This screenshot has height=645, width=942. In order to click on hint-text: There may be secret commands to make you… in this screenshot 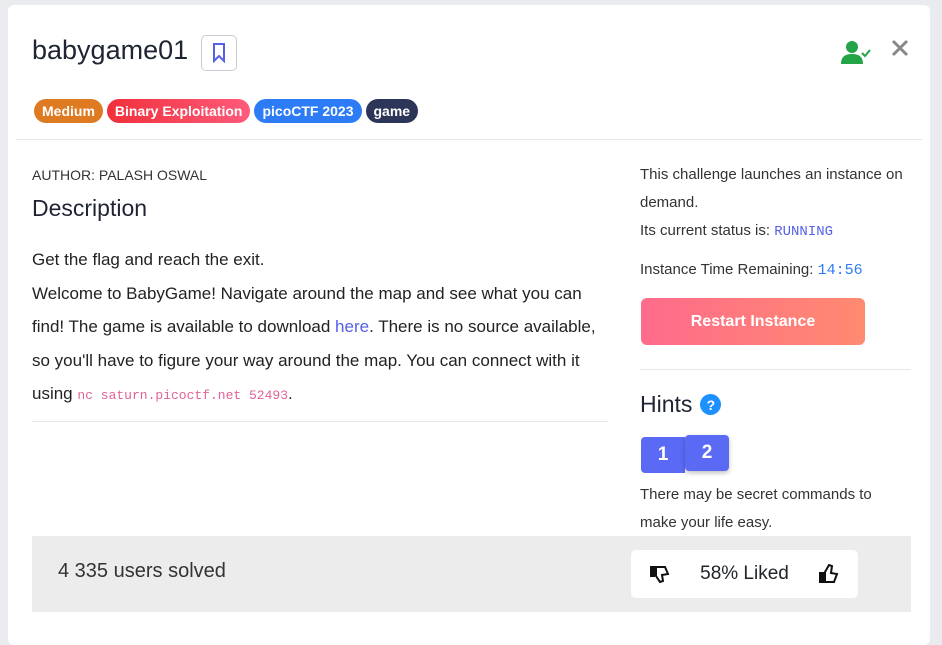, I will do `click(756, 508)`.